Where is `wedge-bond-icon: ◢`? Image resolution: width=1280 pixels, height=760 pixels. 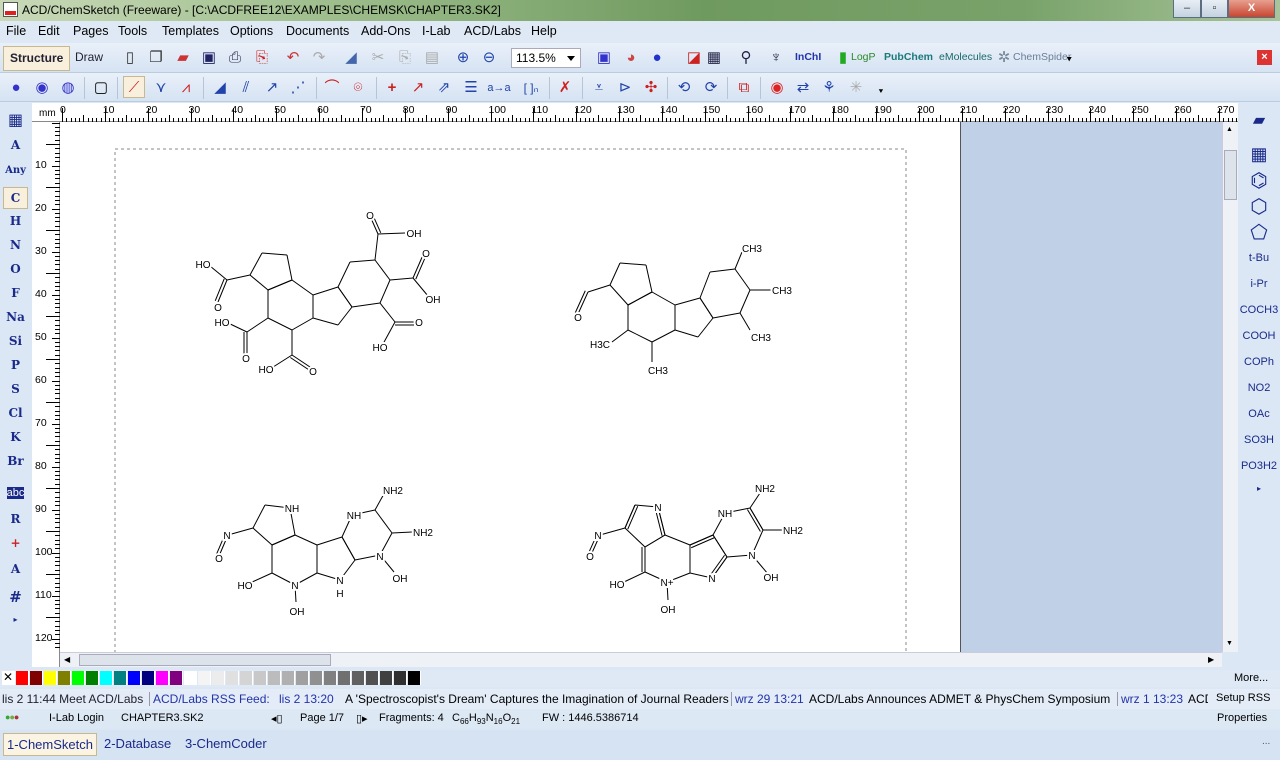 wedge-bond-icon: ◢ is located at coordinates (220, 88).